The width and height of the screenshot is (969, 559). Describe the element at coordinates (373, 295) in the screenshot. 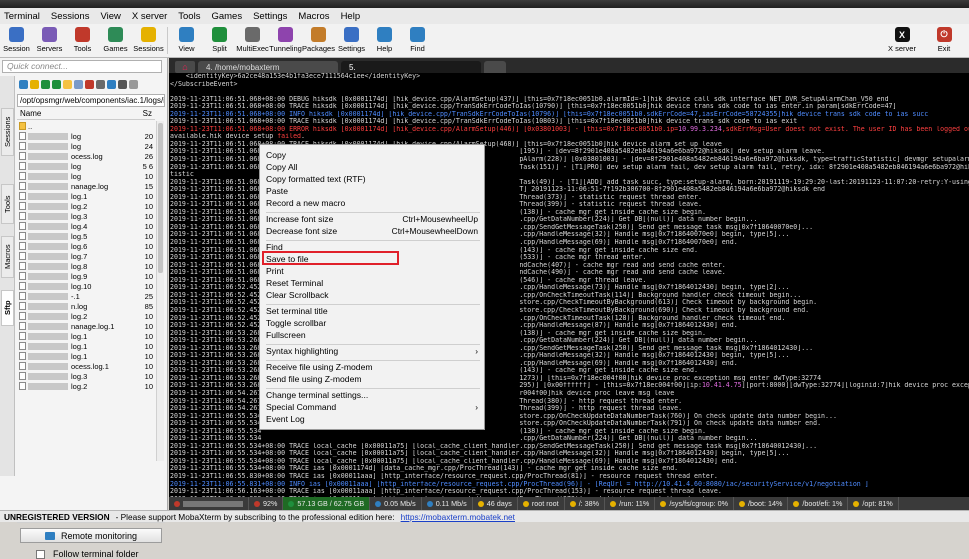

I see `menu-item-clear-scrollback: Clear Scrollback` at that location.